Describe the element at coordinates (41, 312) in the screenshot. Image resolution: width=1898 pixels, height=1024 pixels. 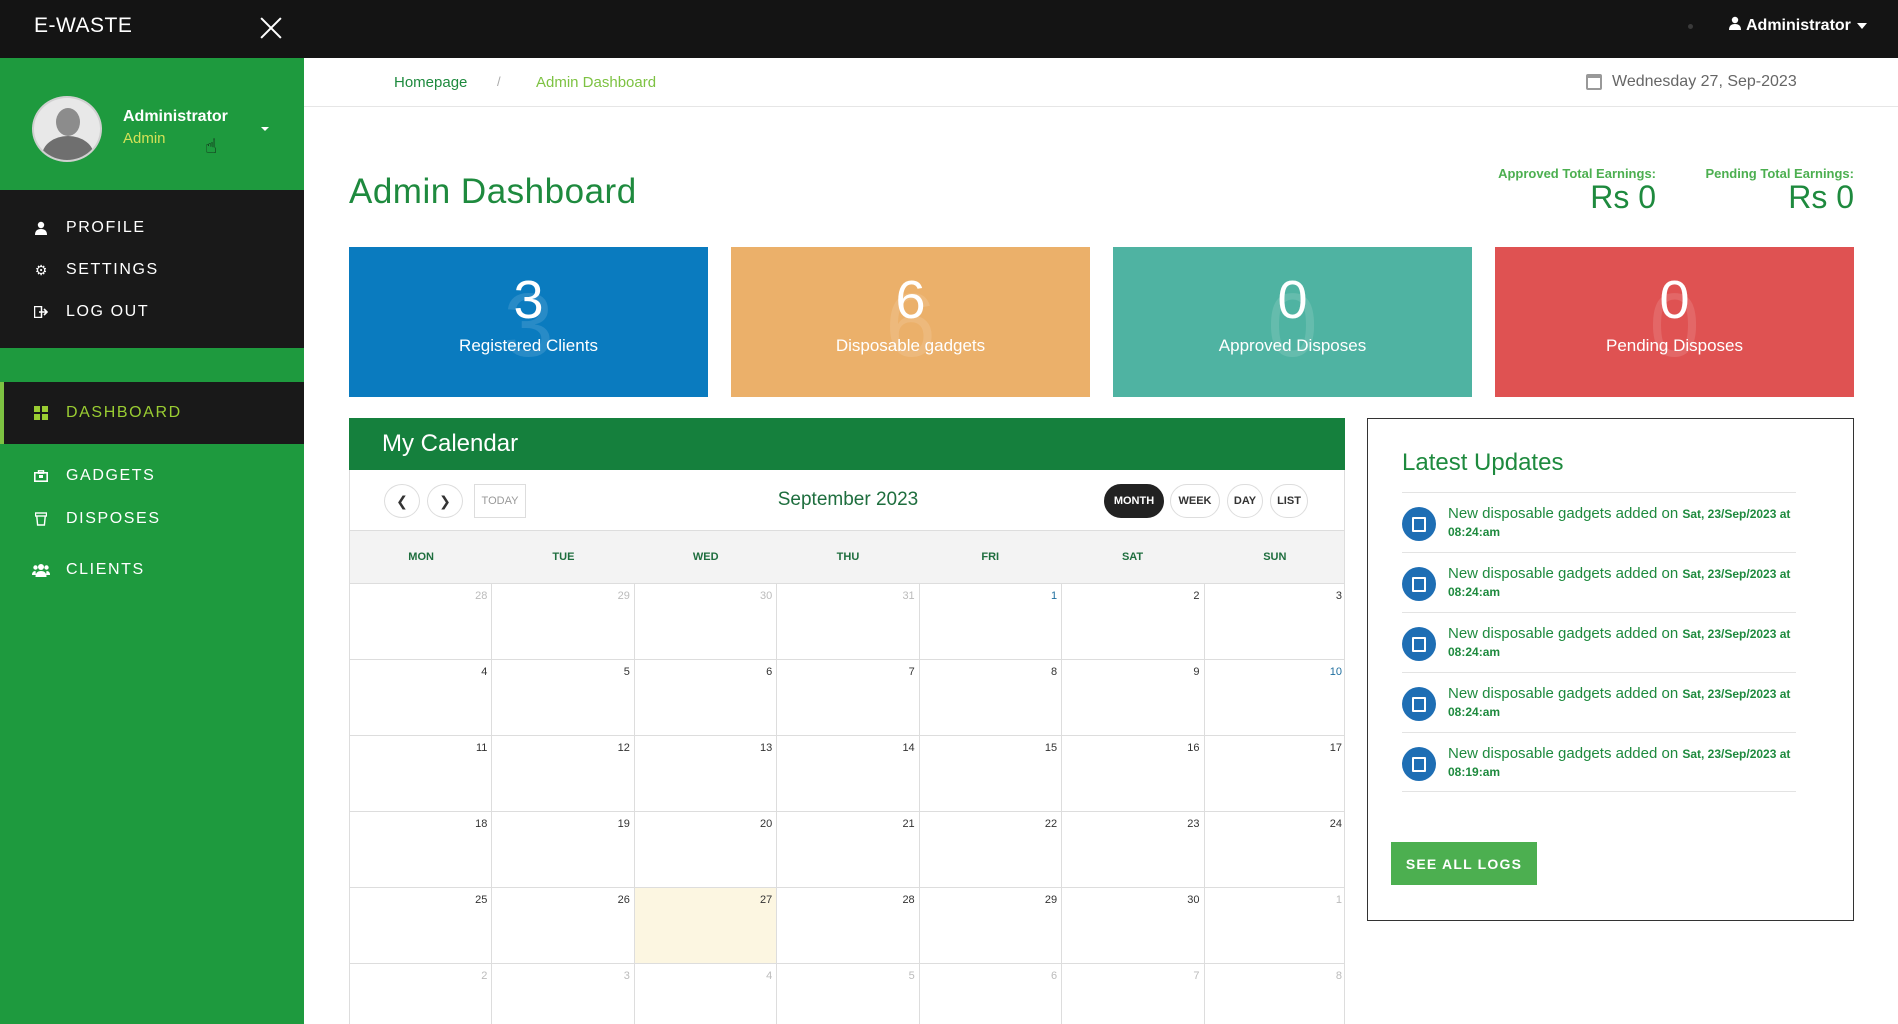
I see `logout-icon` at that location.